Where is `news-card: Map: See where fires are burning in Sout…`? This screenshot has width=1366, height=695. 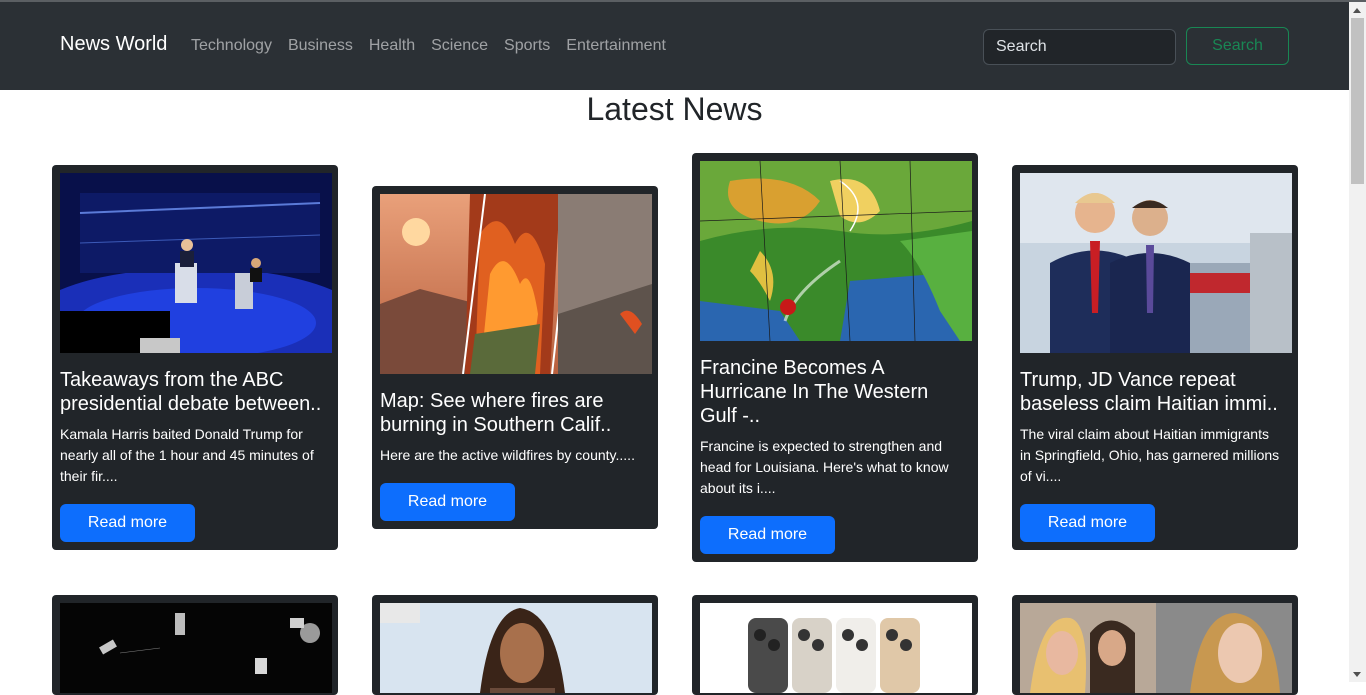
news-card: Map: See where fires are burning in Sout… is located at coordinates (515, 357).